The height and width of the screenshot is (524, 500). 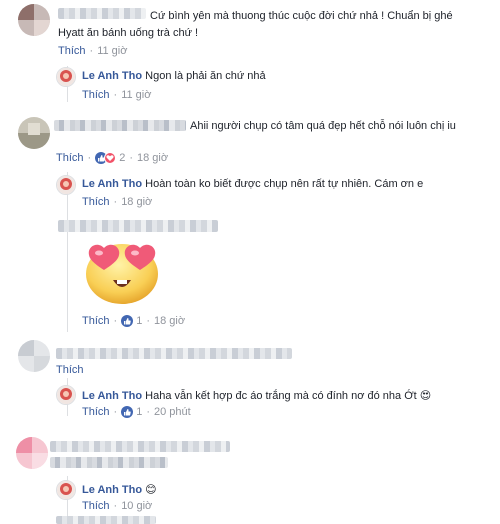 I want to click on reply-actions: Thích · 10 giờ, so click(x=117, y=506).